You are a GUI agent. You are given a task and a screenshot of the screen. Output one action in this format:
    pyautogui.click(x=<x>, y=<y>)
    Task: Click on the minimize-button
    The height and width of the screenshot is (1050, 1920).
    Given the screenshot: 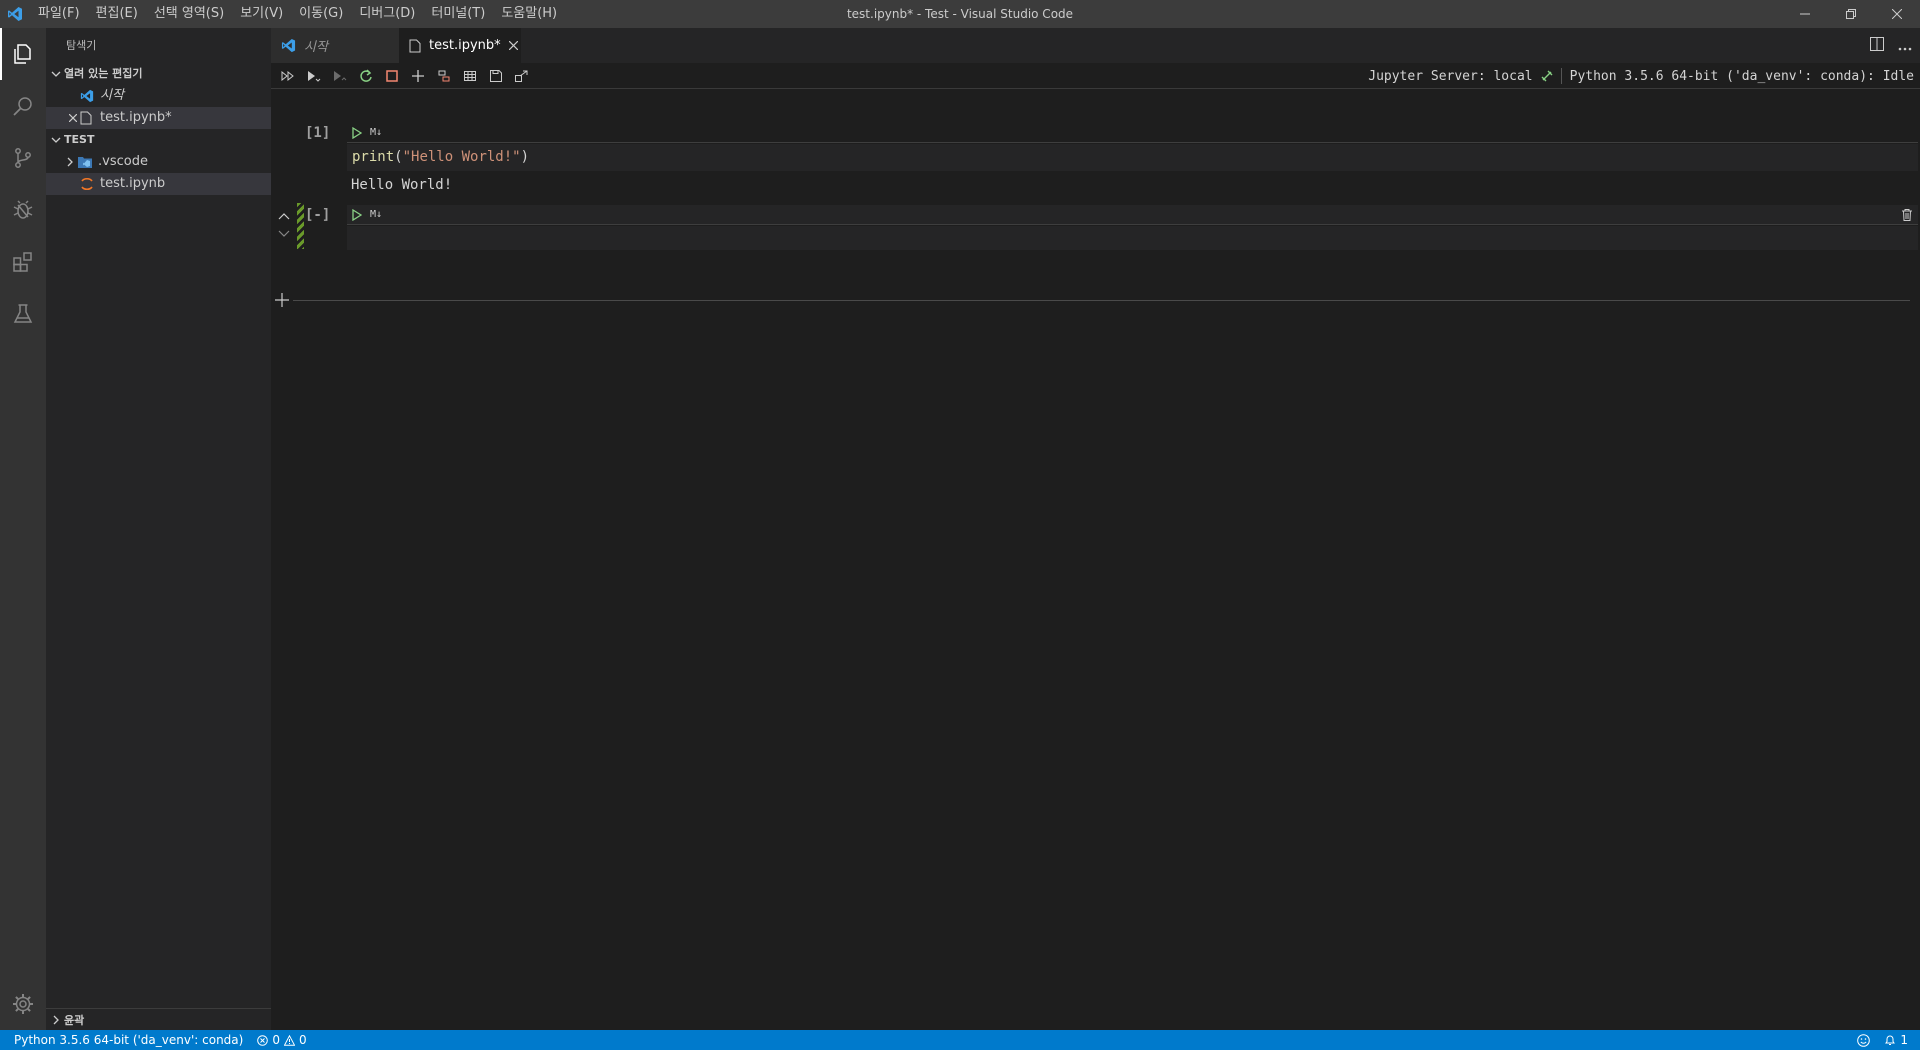 What is the action you would take?
    pyautogui.click(x=1805, y=14)
    